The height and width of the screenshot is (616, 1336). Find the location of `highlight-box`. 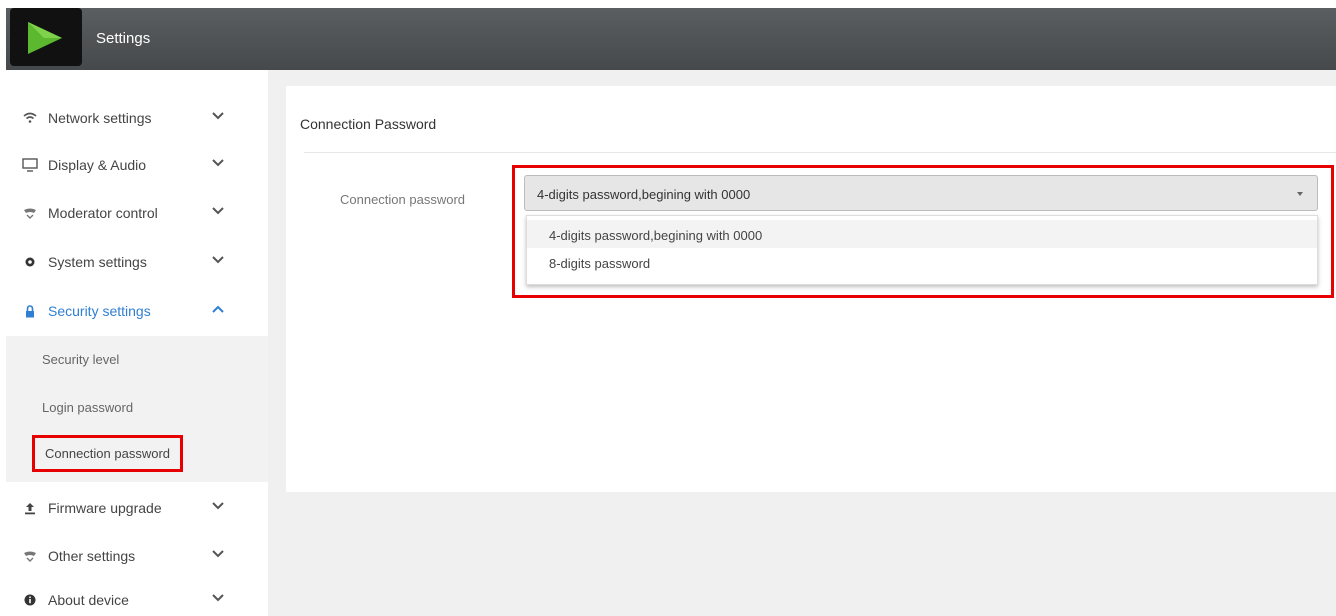

highlight-box is located at coordinates (923, 231).